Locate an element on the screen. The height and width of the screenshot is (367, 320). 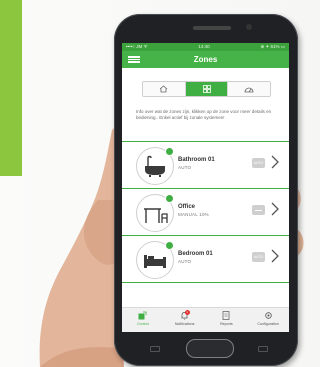
nav-configuration: Configuration is located at coordinates (268, 320).